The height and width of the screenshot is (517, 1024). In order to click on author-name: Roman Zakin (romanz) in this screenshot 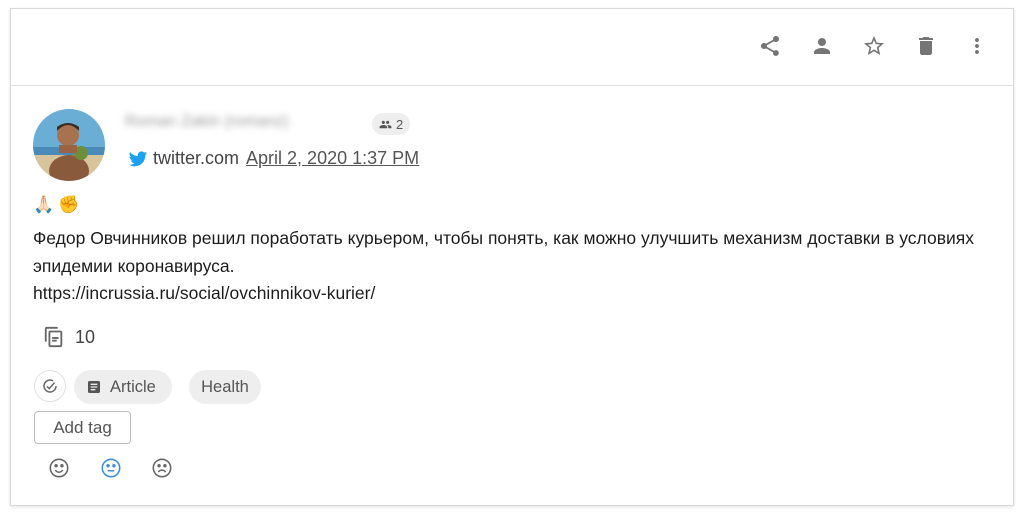, I will do `click(207, 122)`.